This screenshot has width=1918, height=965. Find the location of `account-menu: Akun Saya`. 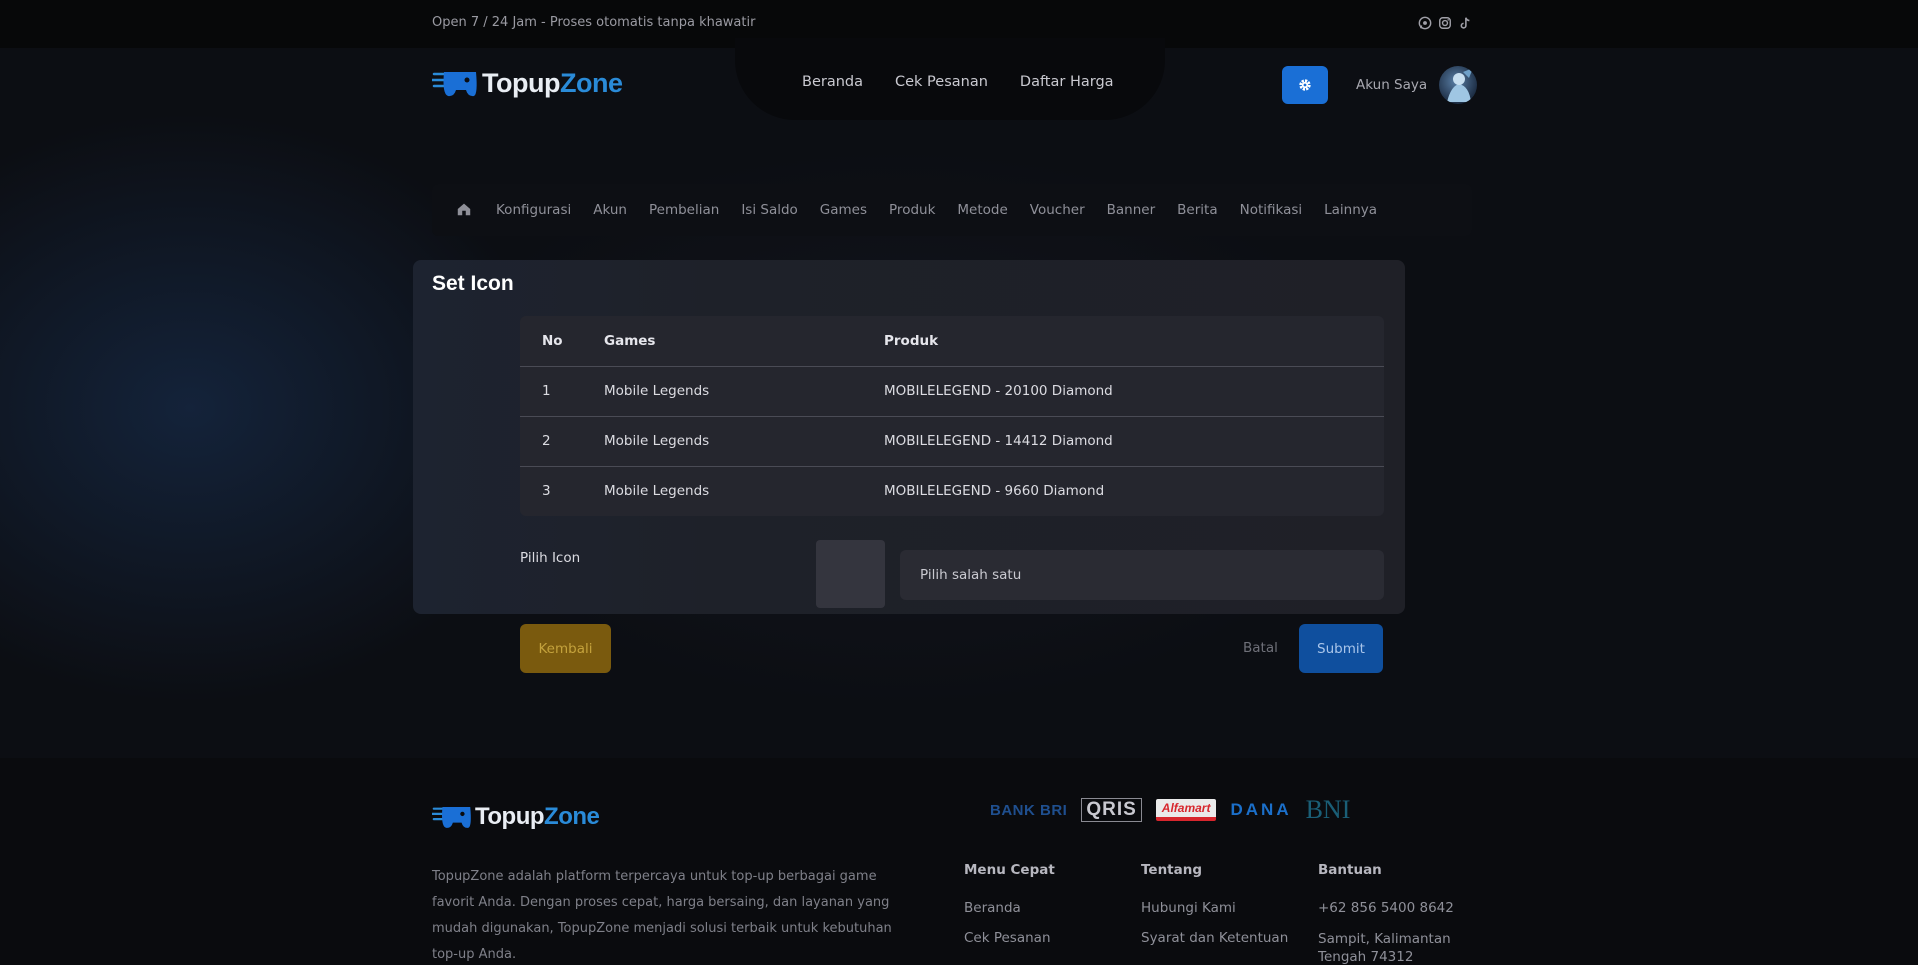

account-menu: Akun Saya is located at coordinates (1417, 85).